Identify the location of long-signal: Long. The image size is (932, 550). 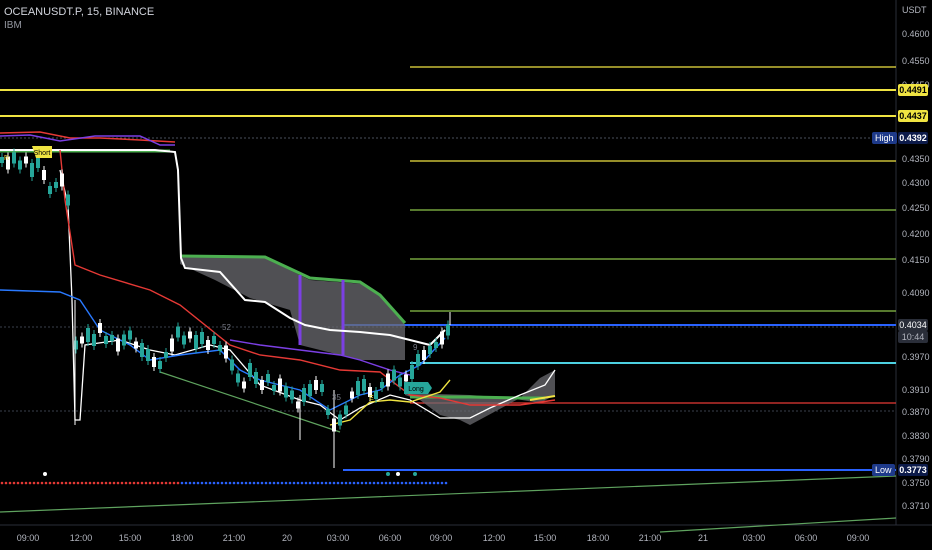
(418, 388).